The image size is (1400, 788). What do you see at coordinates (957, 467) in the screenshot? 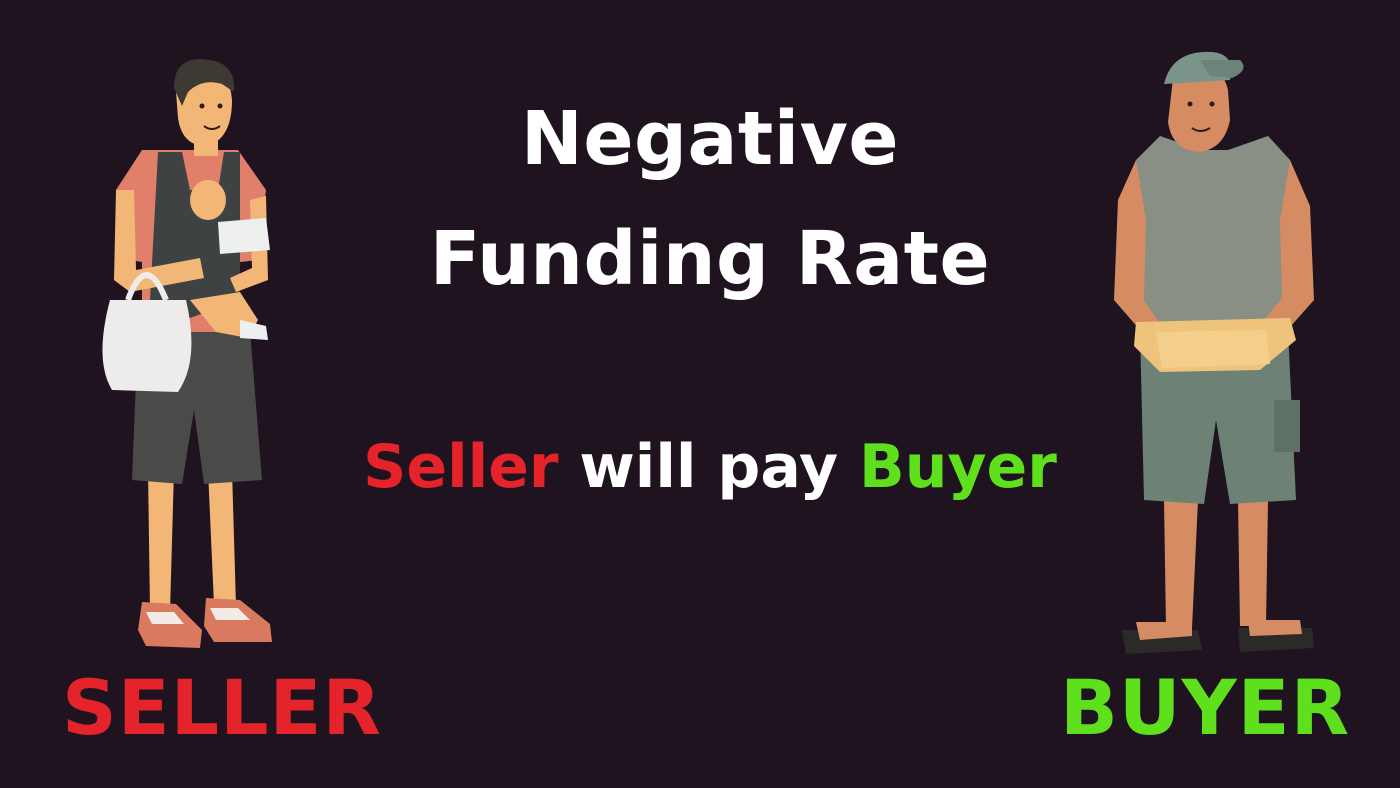
I see `subtitle-buyer-word: Buyer` at bounding box center [957, 467].